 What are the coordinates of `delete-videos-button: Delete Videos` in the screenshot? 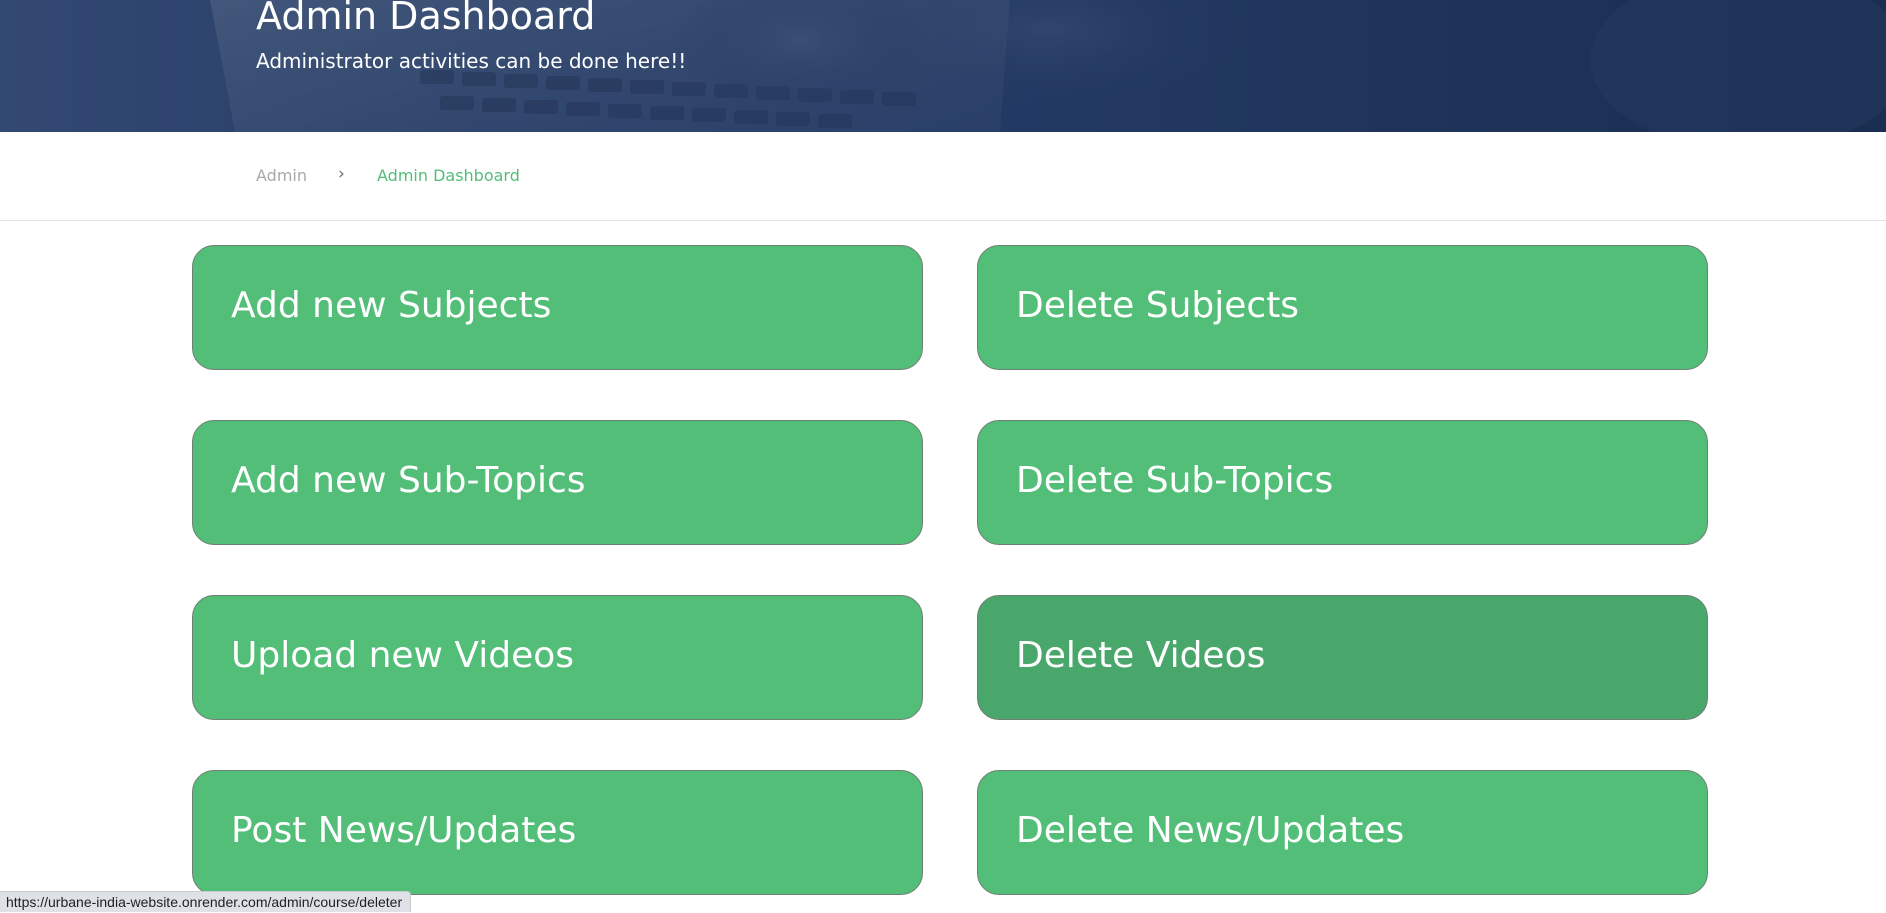 It's located at (1342, 657).